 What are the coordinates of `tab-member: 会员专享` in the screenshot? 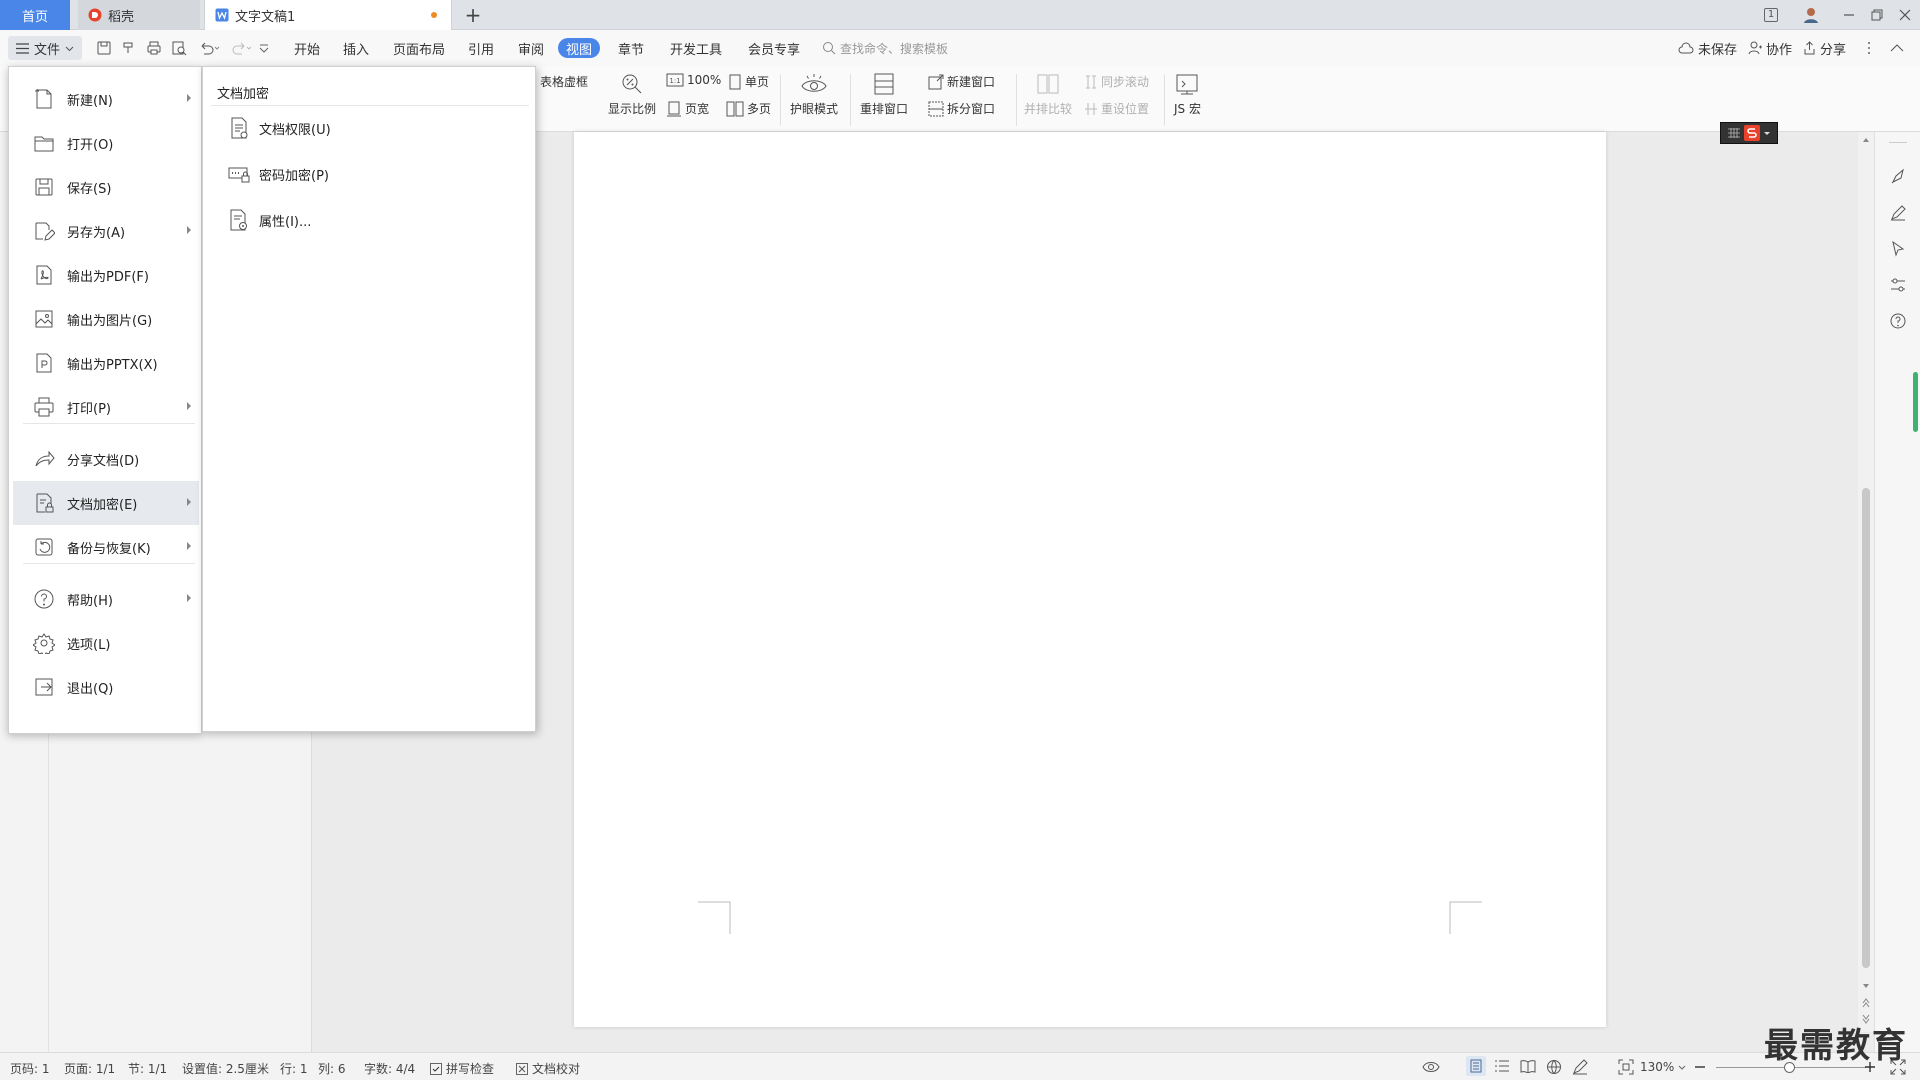 It's located at (774, 48).